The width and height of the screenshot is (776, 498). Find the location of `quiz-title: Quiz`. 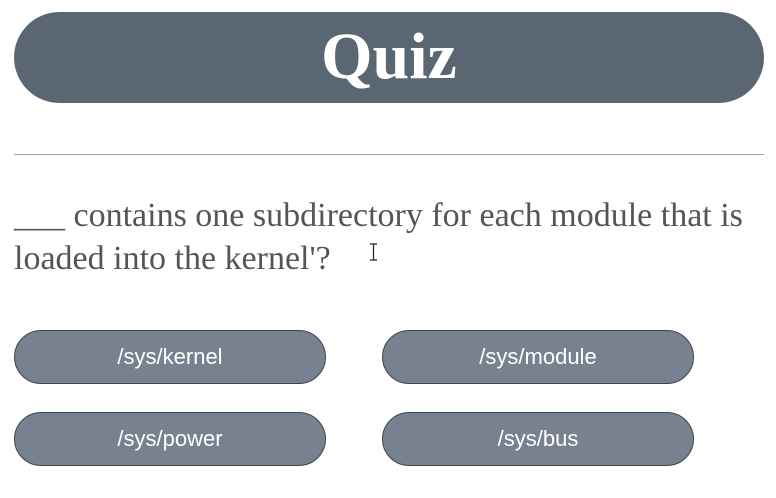

quiz-title: Quiz is located at coordinates (389, 56).